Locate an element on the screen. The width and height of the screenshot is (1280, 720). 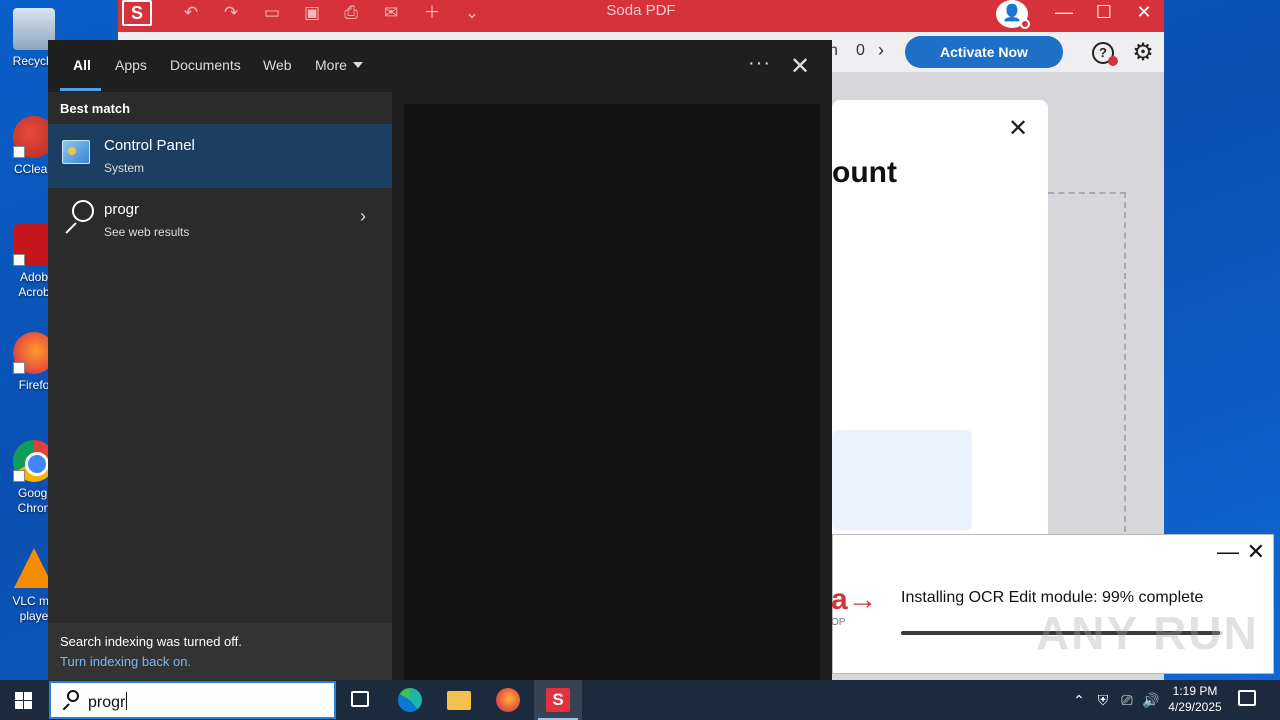
indexing-off-text: Search indexing was turned off. is located at coordinates (151, 641).